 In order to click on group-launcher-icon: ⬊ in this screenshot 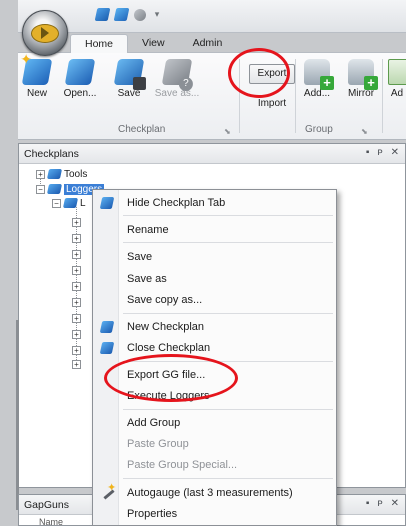, I will do `click(364, 131)`.